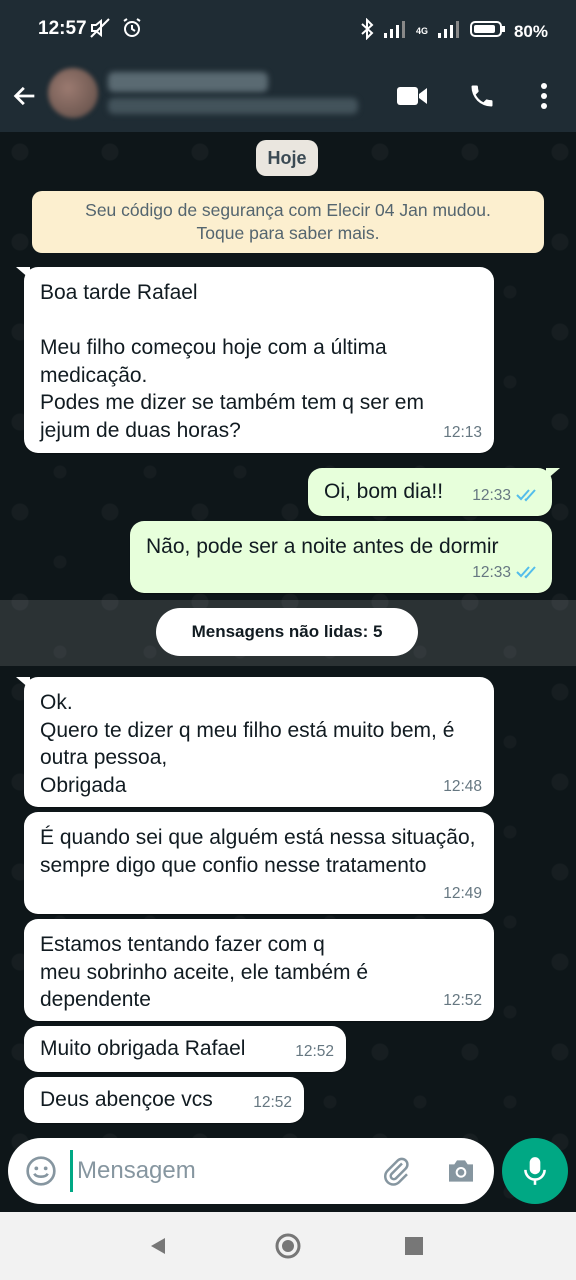 This screenshot has width=576, height=1280. Describe the element at coordinates (322, 546) in the screenshot. I see `message-text: Não, pode ser a noite antes de dormir` at that location.